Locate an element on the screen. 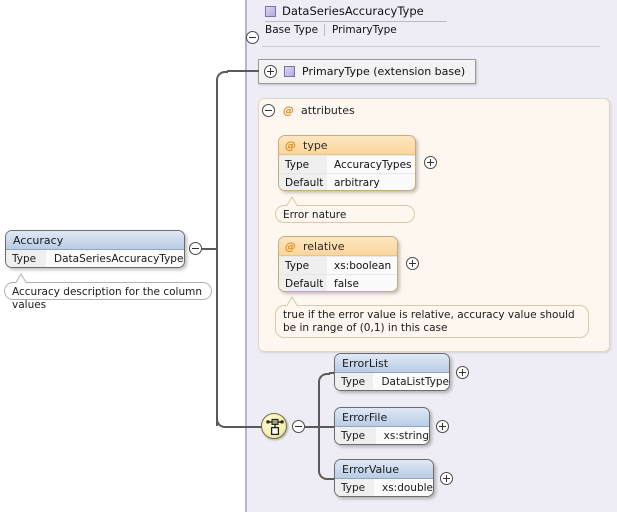 The height and width of the screenshot is (512, 617). choice-glyph is located at coordinates (275, 427).